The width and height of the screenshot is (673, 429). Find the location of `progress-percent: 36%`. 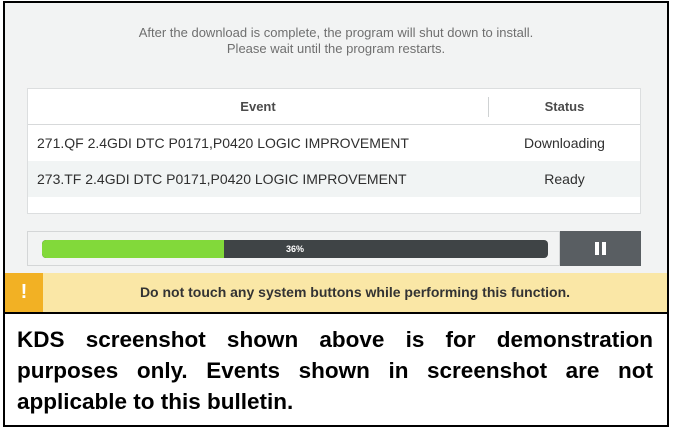

progress-percent: 36% is located at coordinates (294, 249).